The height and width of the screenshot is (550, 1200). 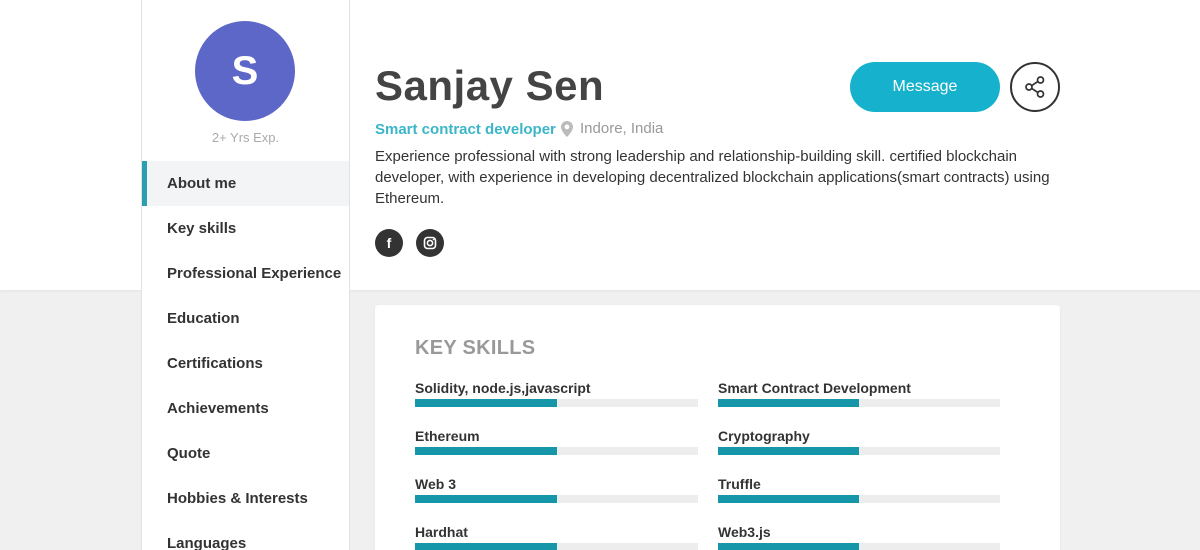 I want to click on social-links: f, so click(x=409, y=243).